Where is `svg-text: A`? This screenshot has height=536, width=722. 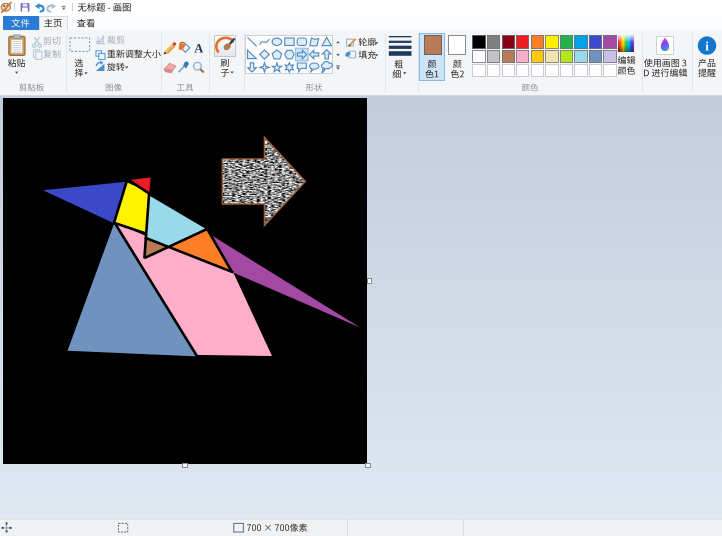
svg-text: A is located at coordinates (198, 49).